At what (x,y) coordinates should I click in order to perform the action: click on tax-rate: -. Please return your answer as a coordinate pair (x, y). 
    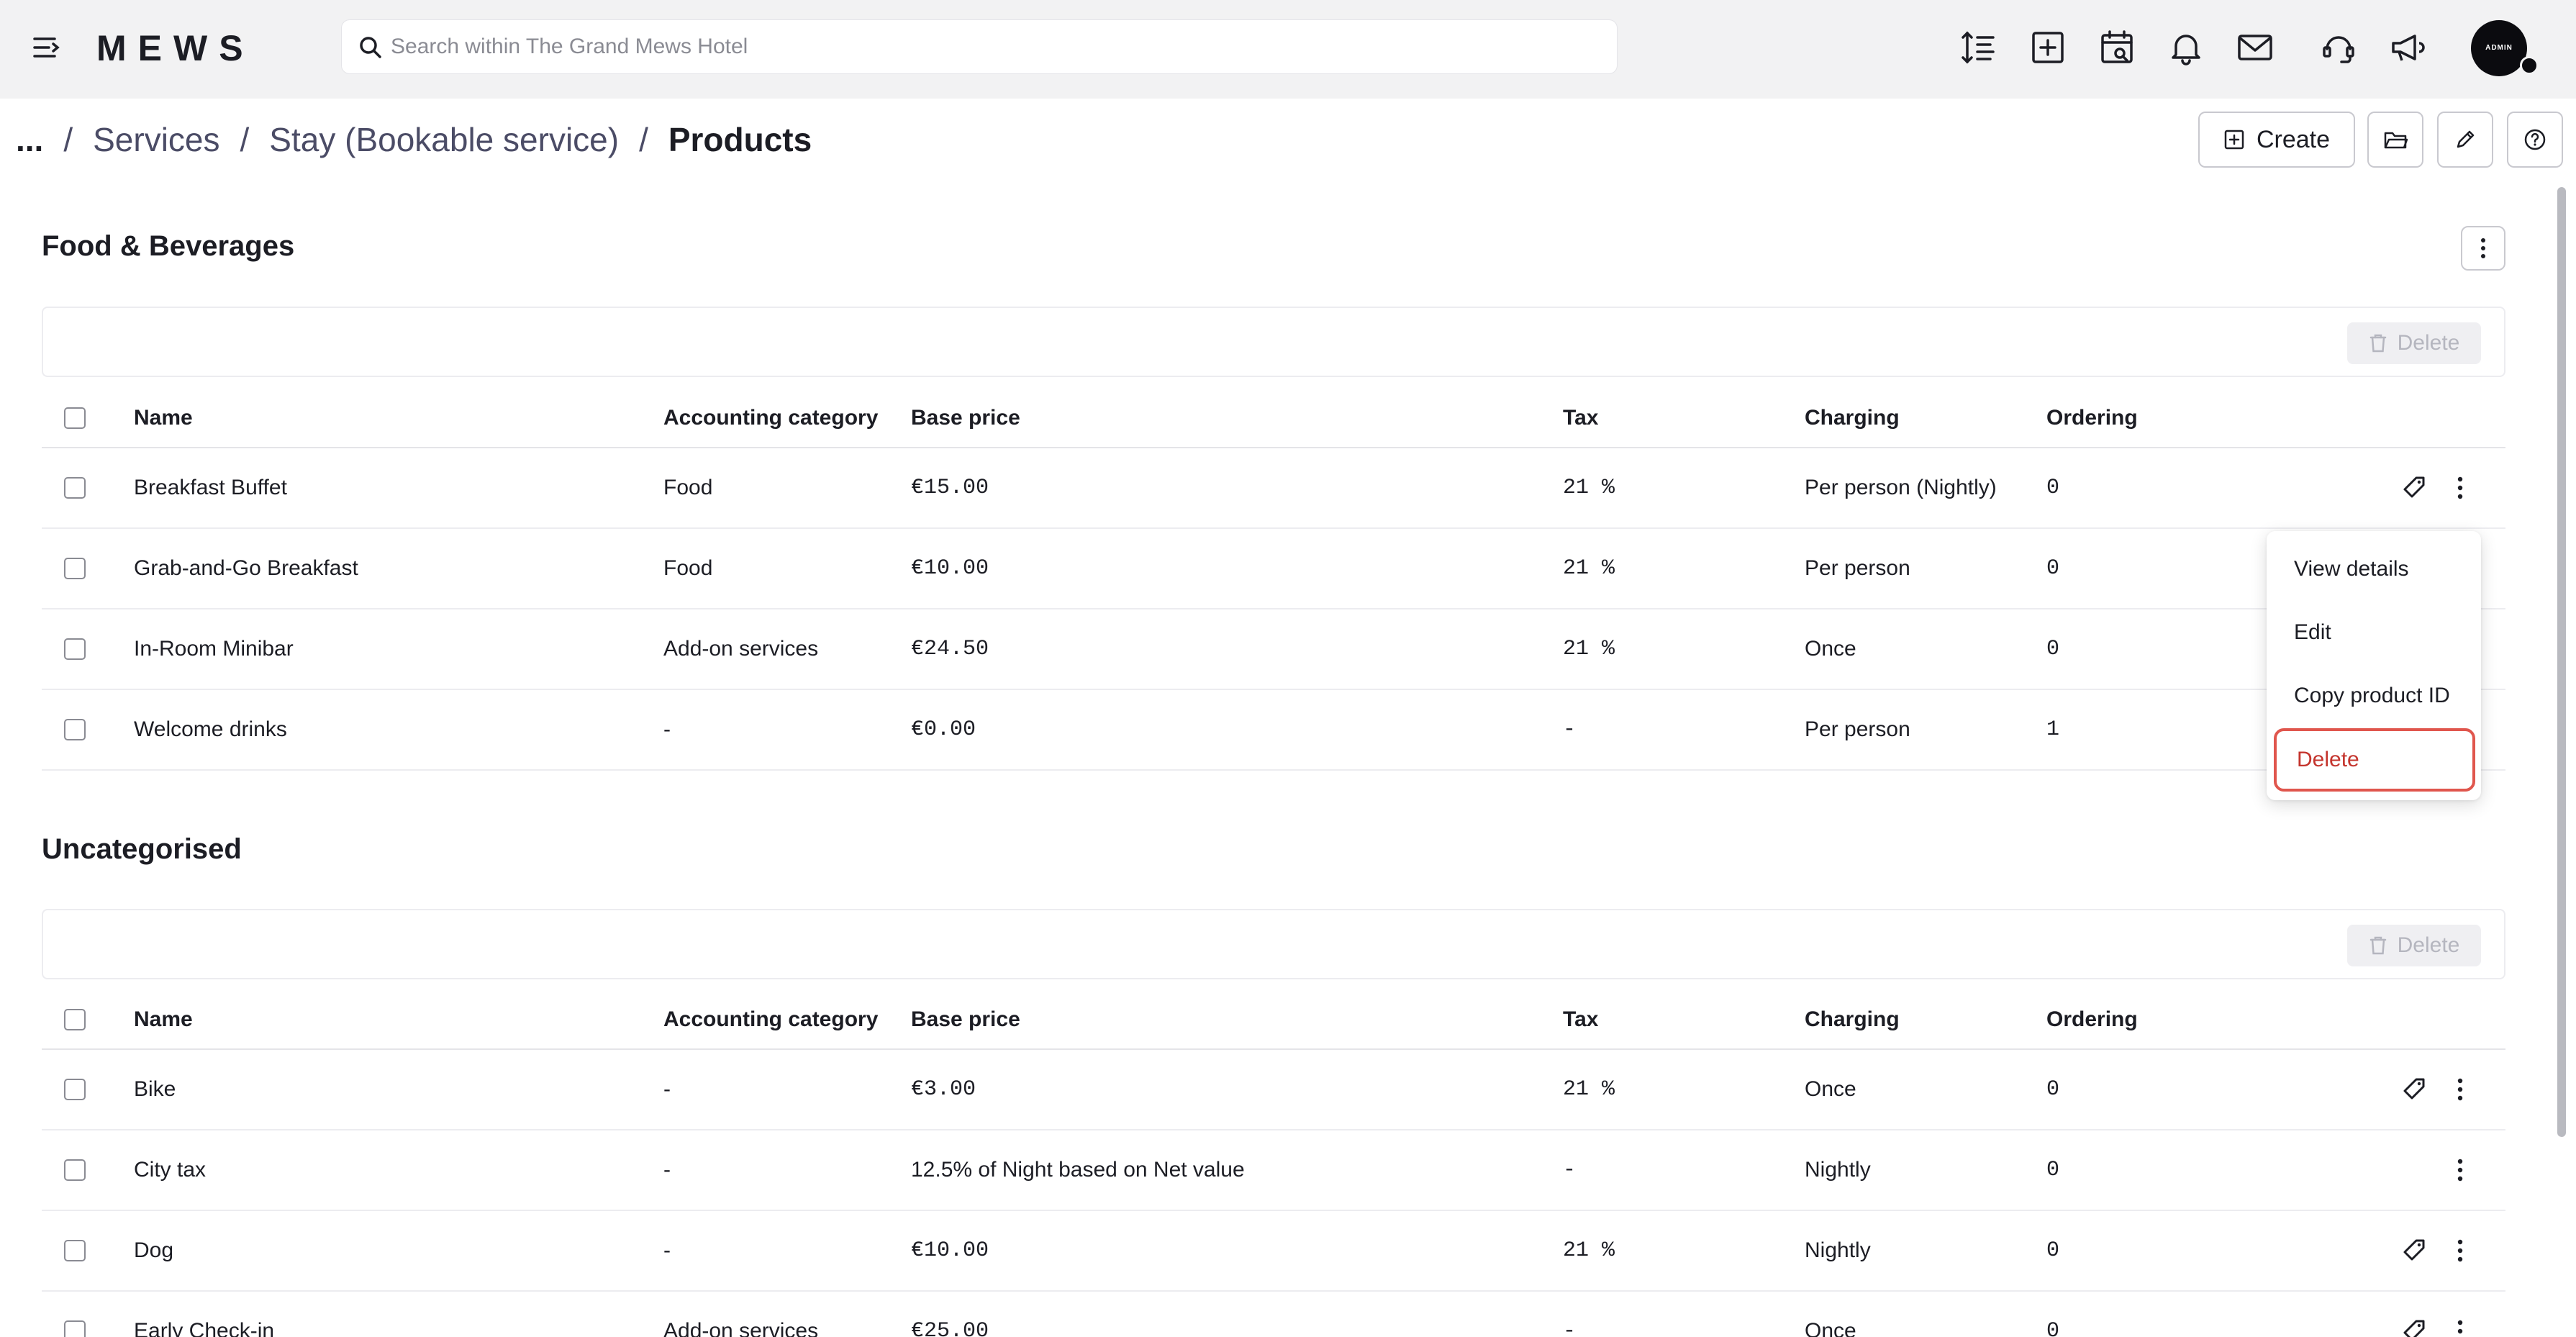
    Looking at the image, I should click on (1570, 1328).